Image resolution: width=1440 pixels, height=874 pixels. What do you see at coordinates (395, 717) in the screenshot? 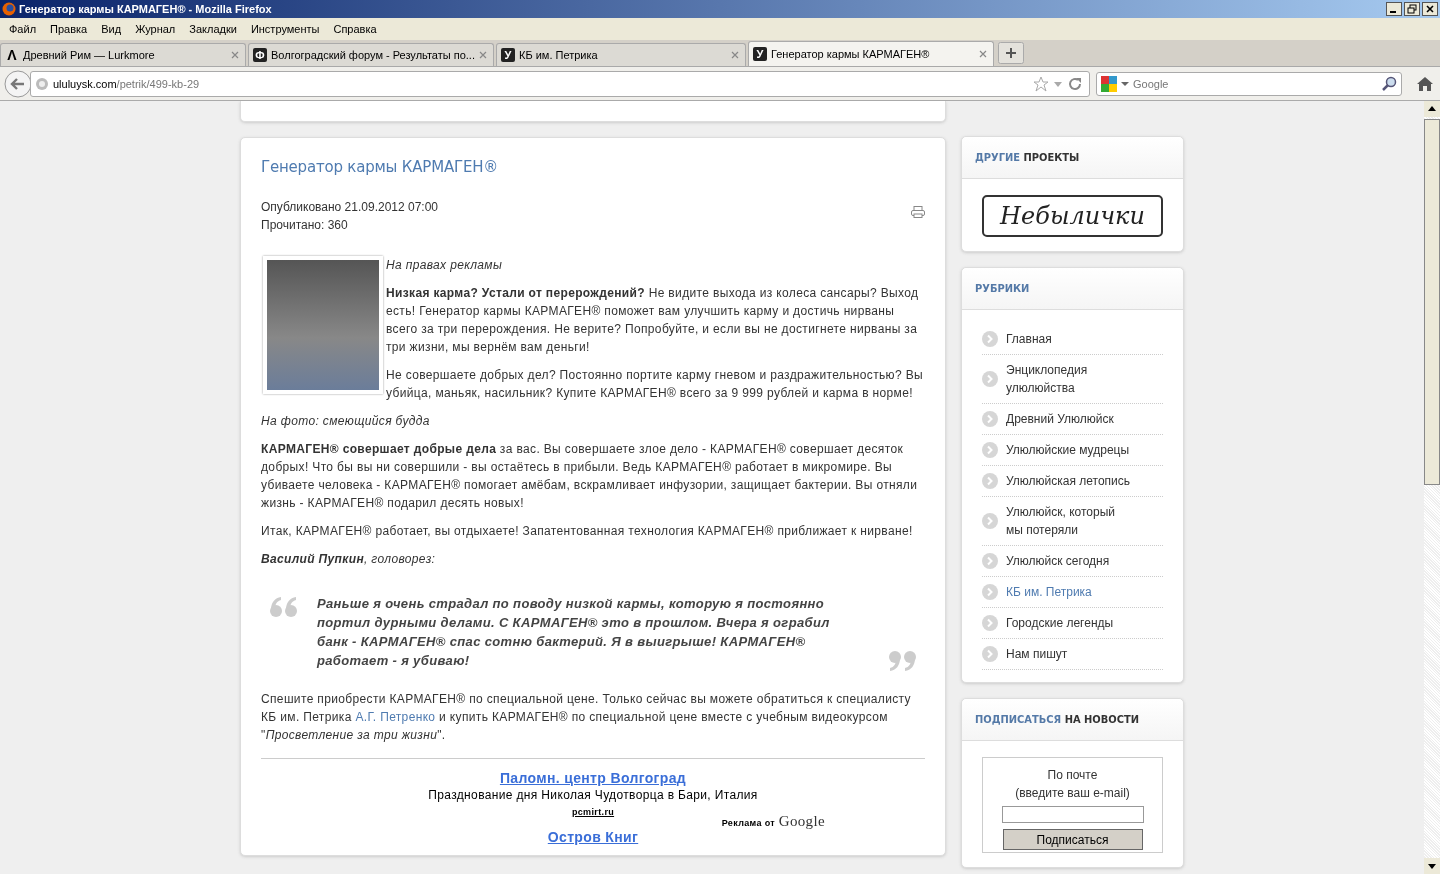
I see `author-link: А.Г. Петренко` at bounding box center [395, 717].